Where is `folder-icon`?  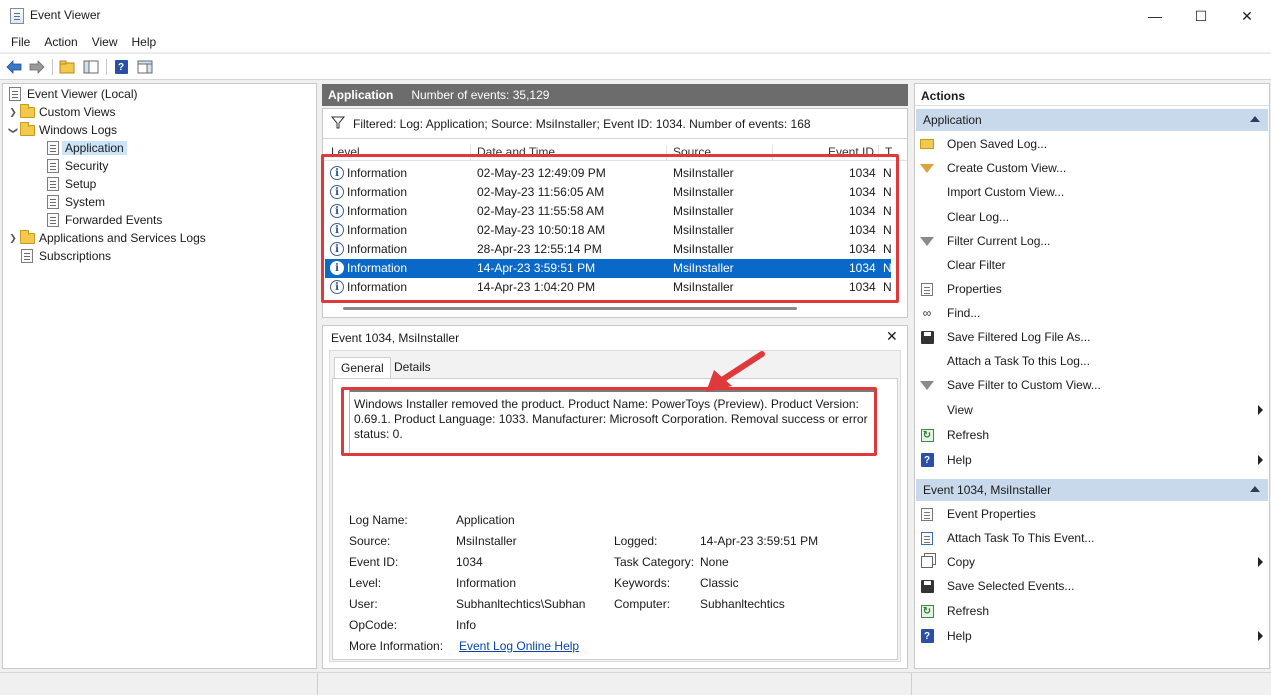
folder-icon is located at coordinates (27, 237).